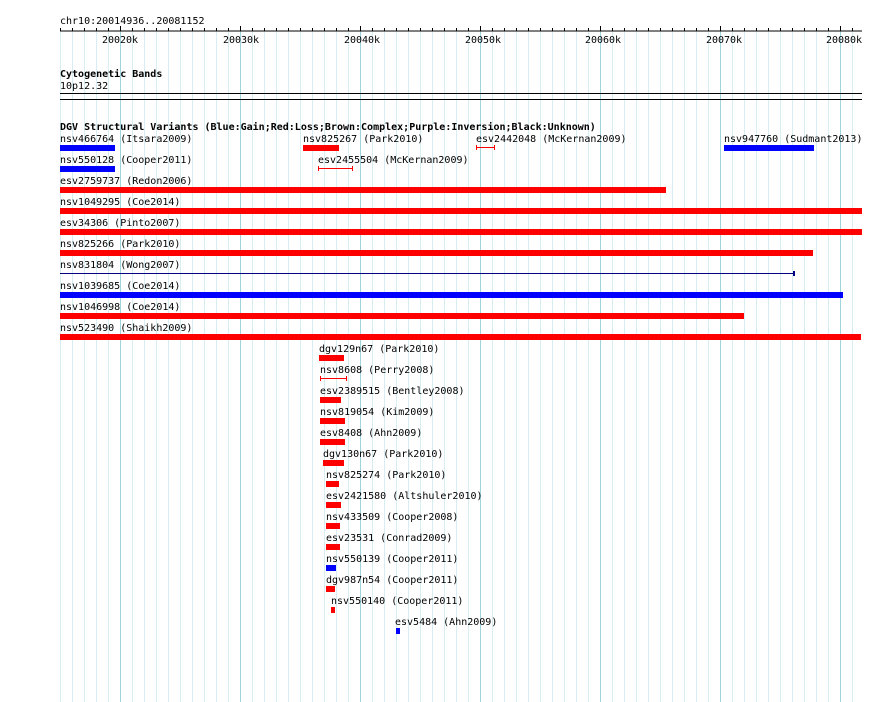 This screenshot has height=702, width=890. What do you see at coordinates (427, 273) in the screenshot?
I see `variant-line` at bounding box center [427, 273].